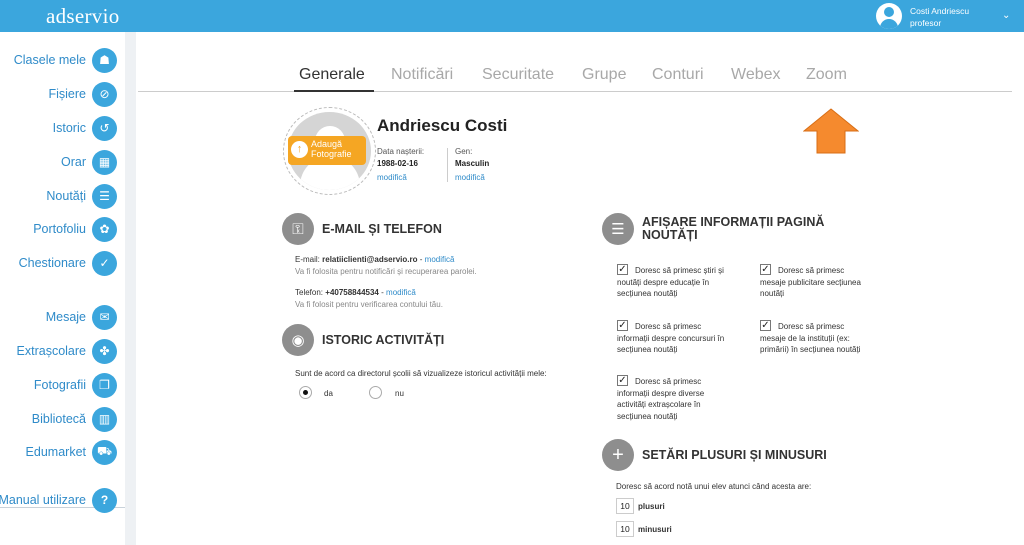  What do you see at coordinates (940, 11) in the screenshot?
I see `user-name: Costi Andriescu` at bounding box center [940, 11].